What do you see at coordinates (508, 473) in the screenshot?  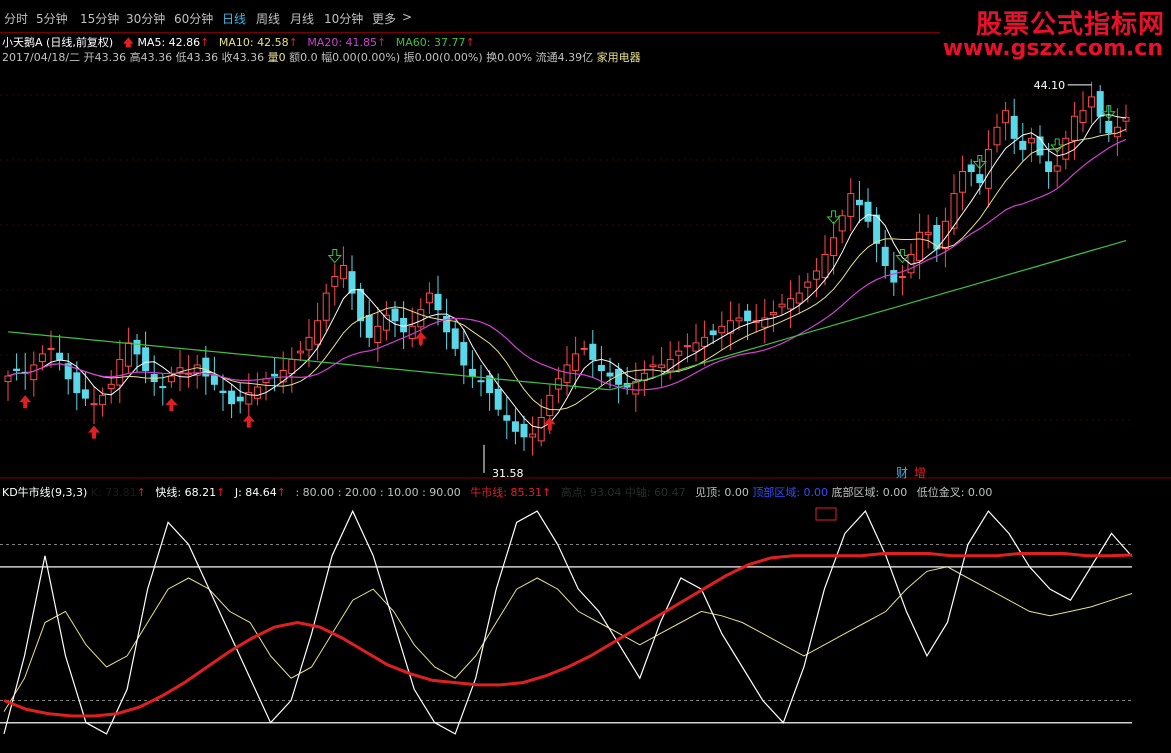 I see `low-price-label: 31.58` at bounding box center [508, 473].